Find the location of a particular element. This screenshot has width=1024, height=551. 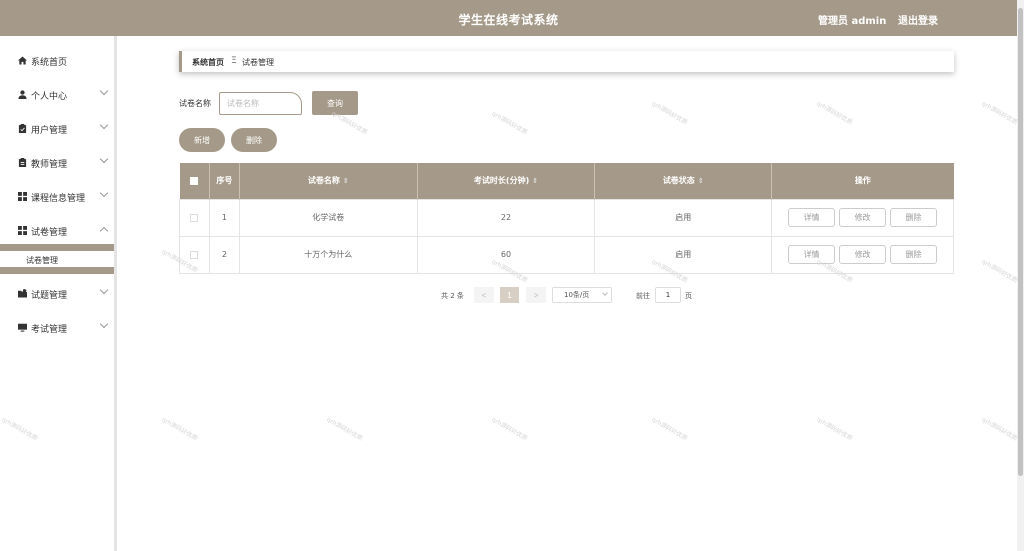

cell-duration: 22 is located at coordinates (506, 217).